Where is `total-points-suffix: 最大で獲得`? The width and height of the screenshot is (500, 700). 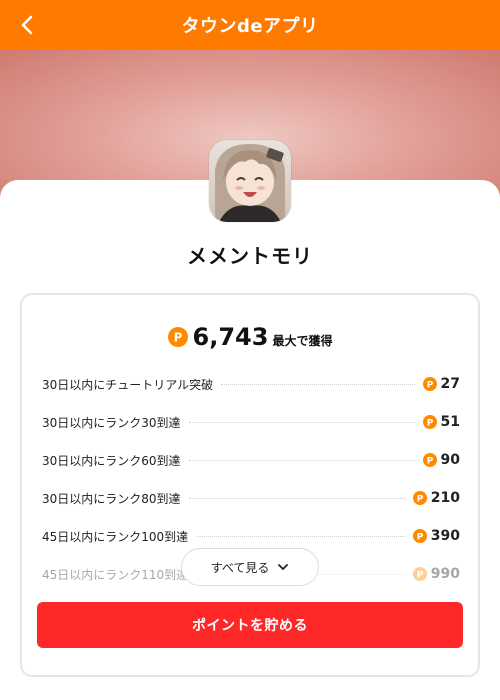
total-points-suffix: 最大で獲得 is located at coordinates (302, 341).